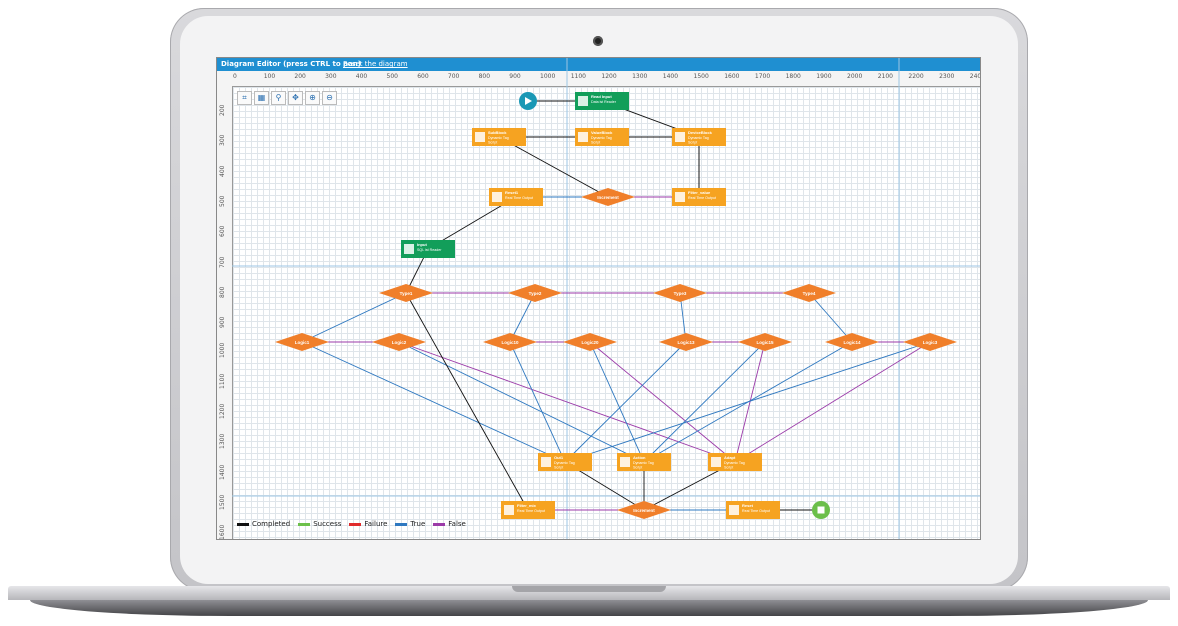 The height and width of the screenshot is (626, 1178). I want to click on node-d_t4: Type4, so click(809, 293).